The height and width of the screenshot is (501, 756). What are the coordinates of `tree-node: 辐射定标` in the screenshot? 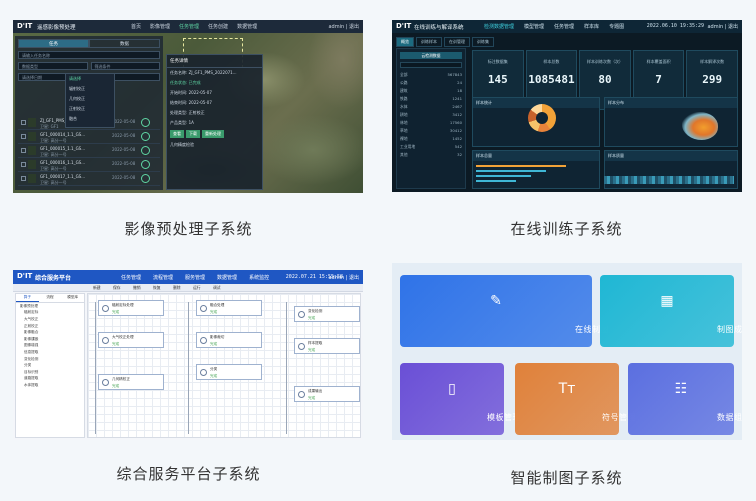 It's located at (50, 313).